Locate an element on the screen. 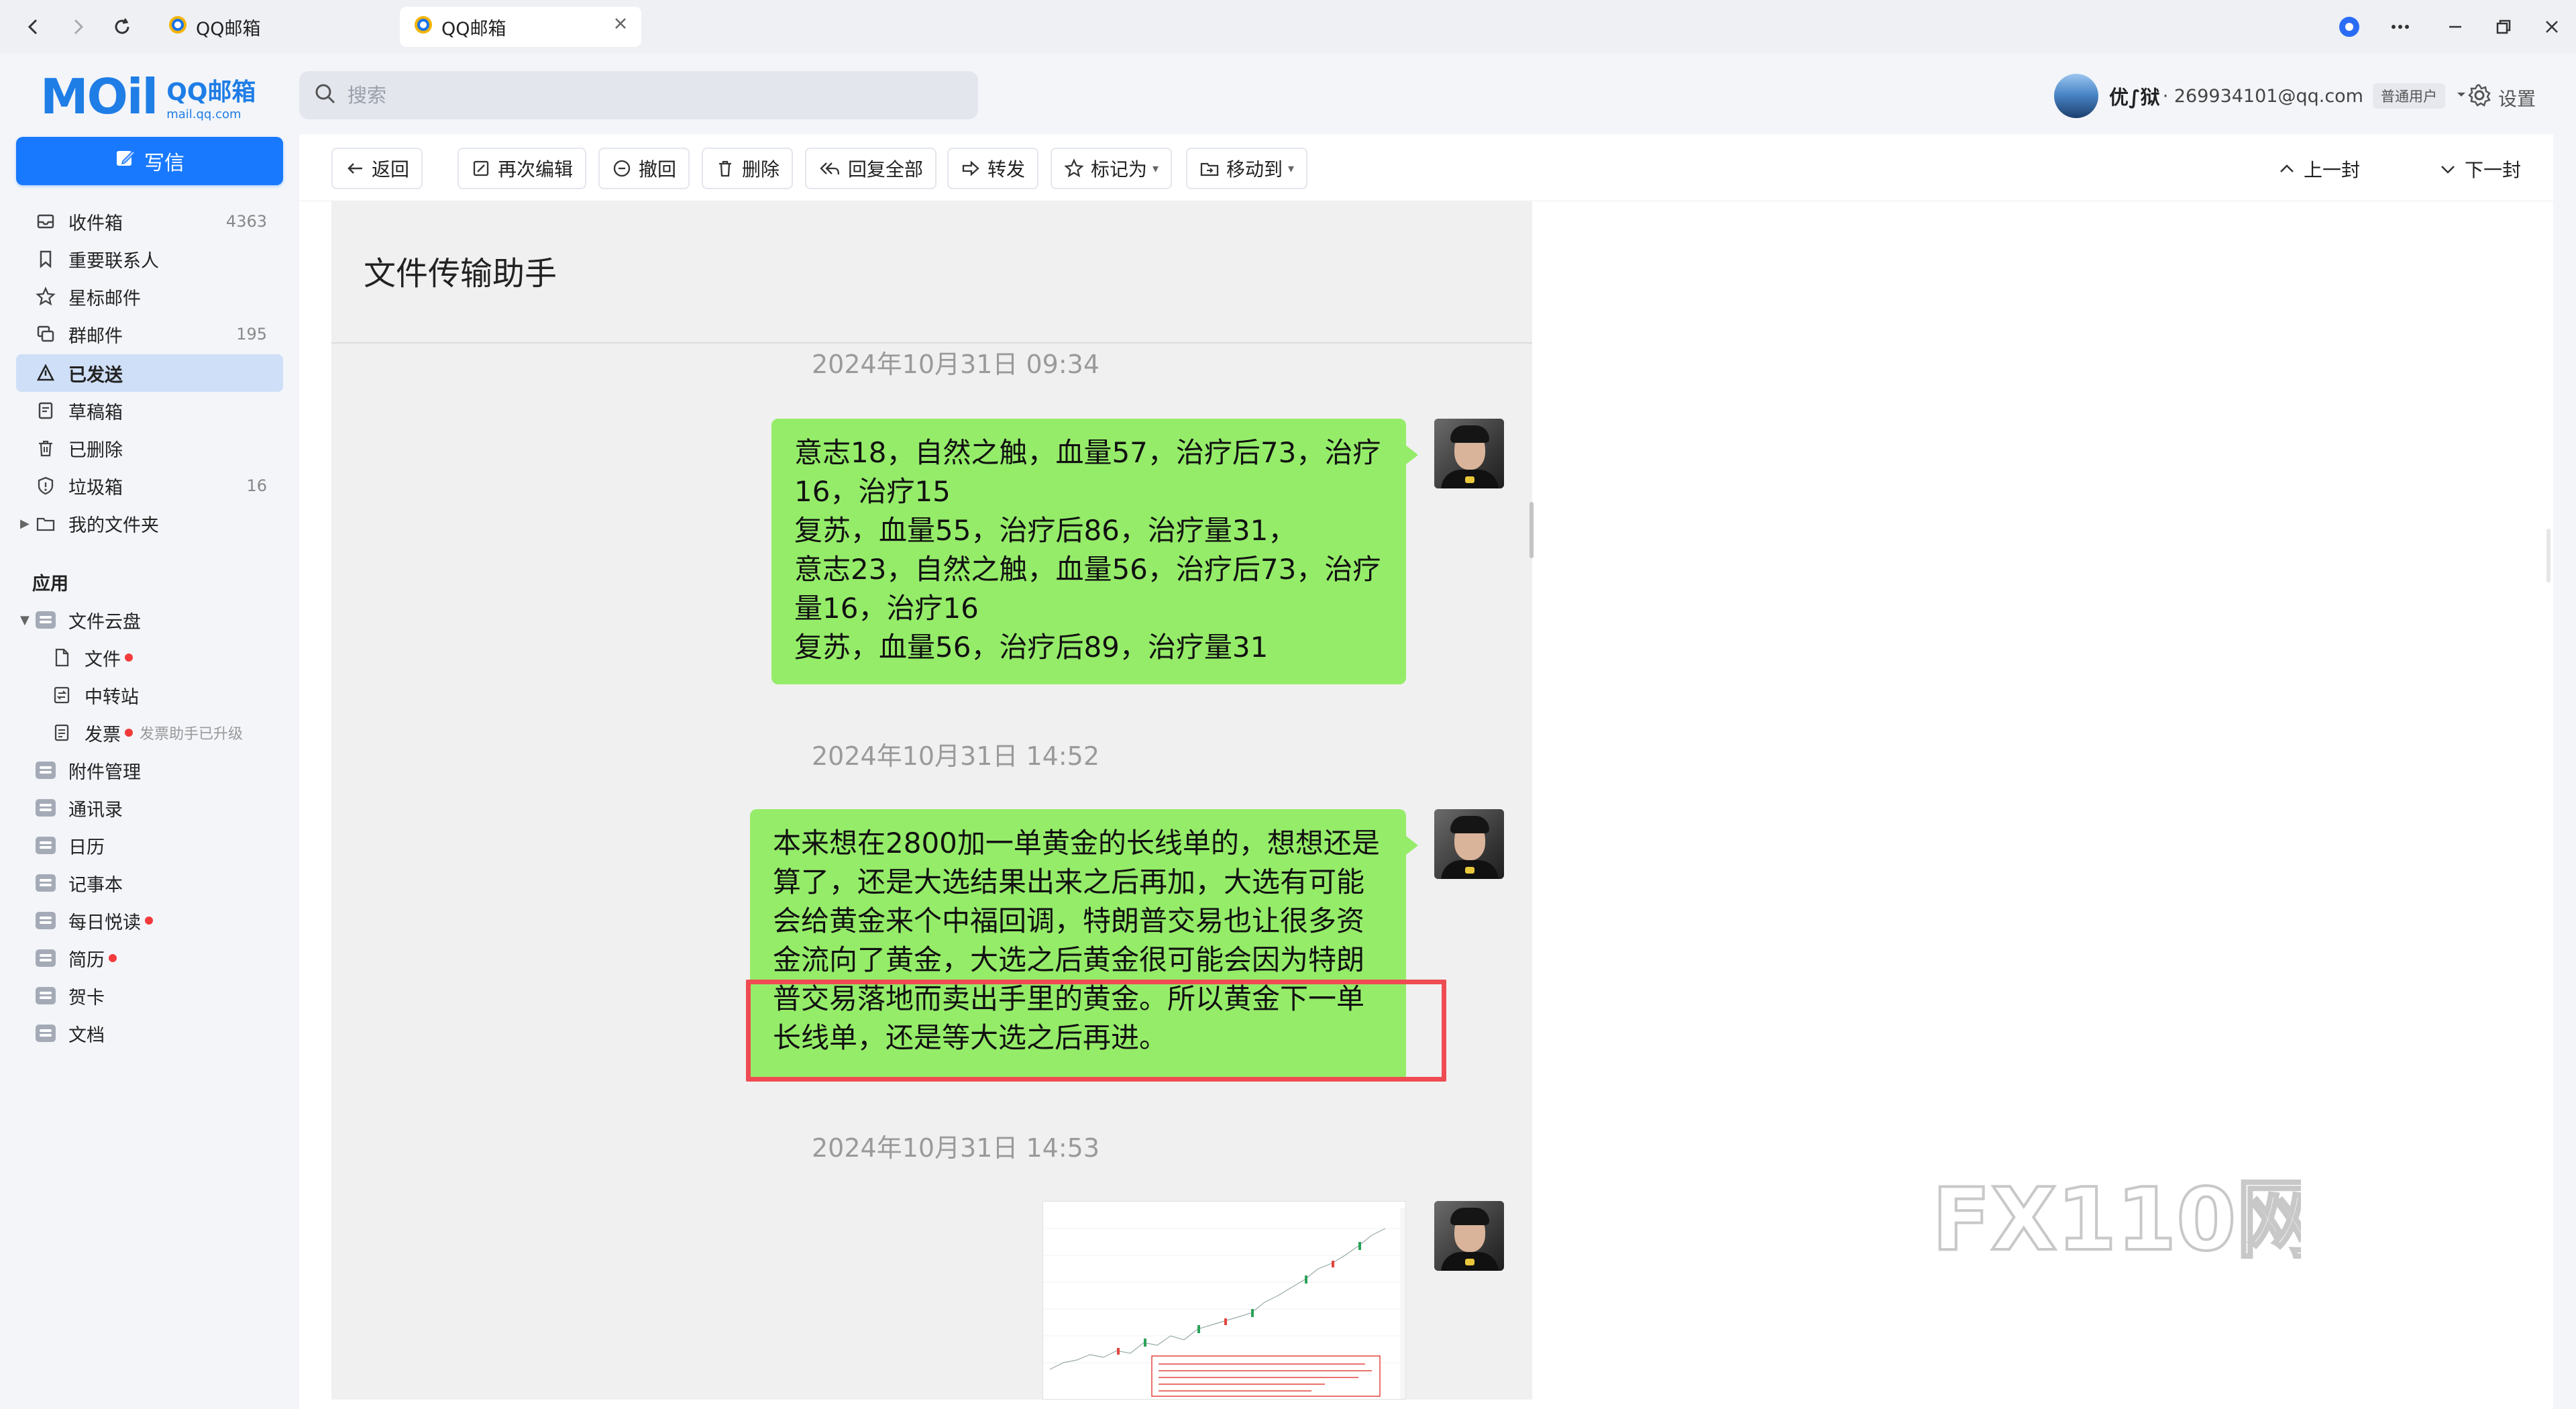 Image resolution: width=2576 pixels, height=1409 pixels. back-label: 返回 is located at coordinates (391, 169).